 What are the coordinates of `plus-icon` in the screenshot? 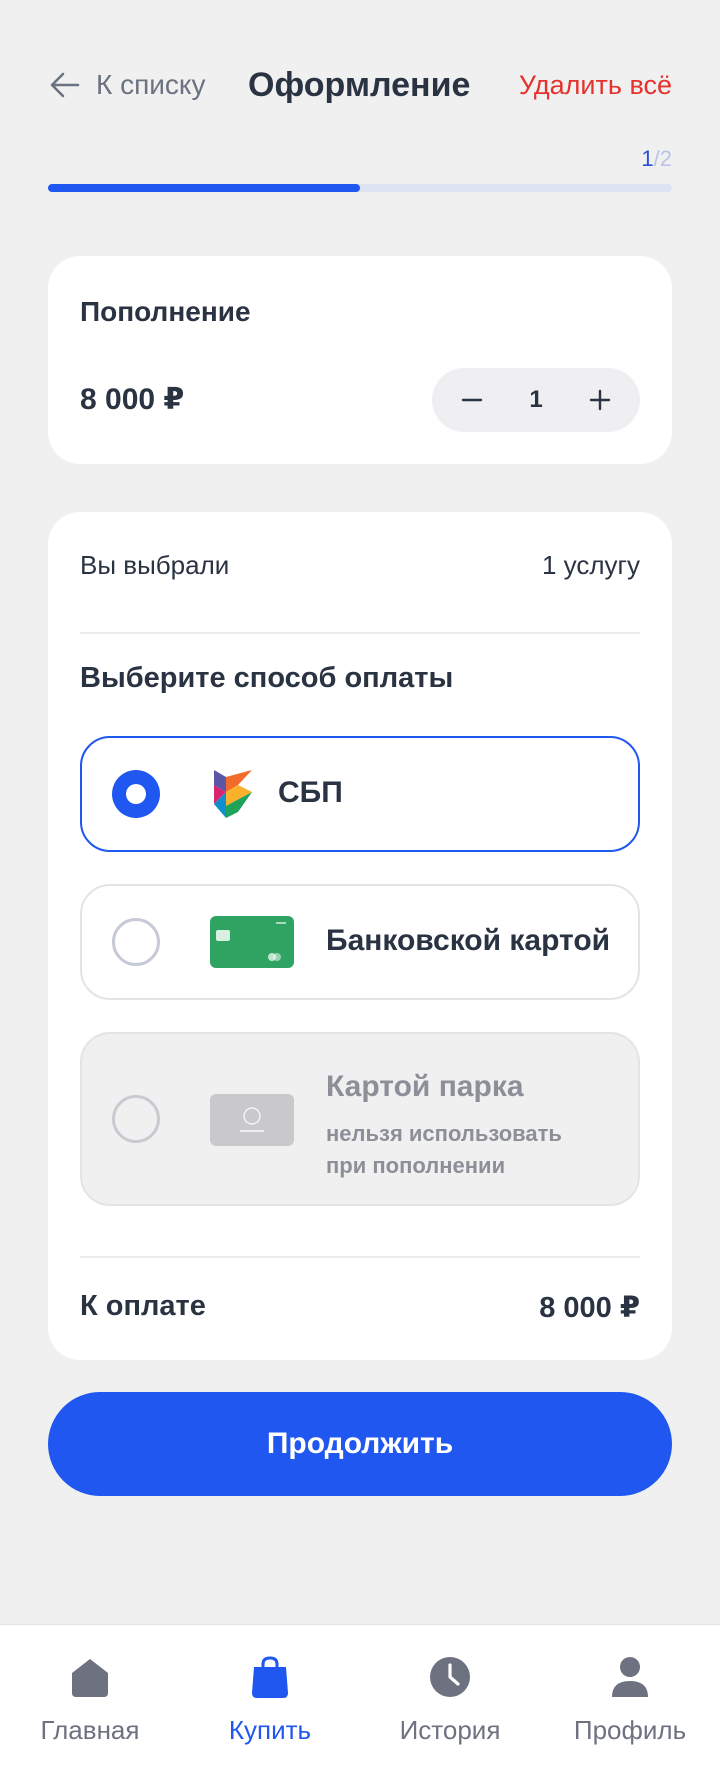 It's located at (600, 400).